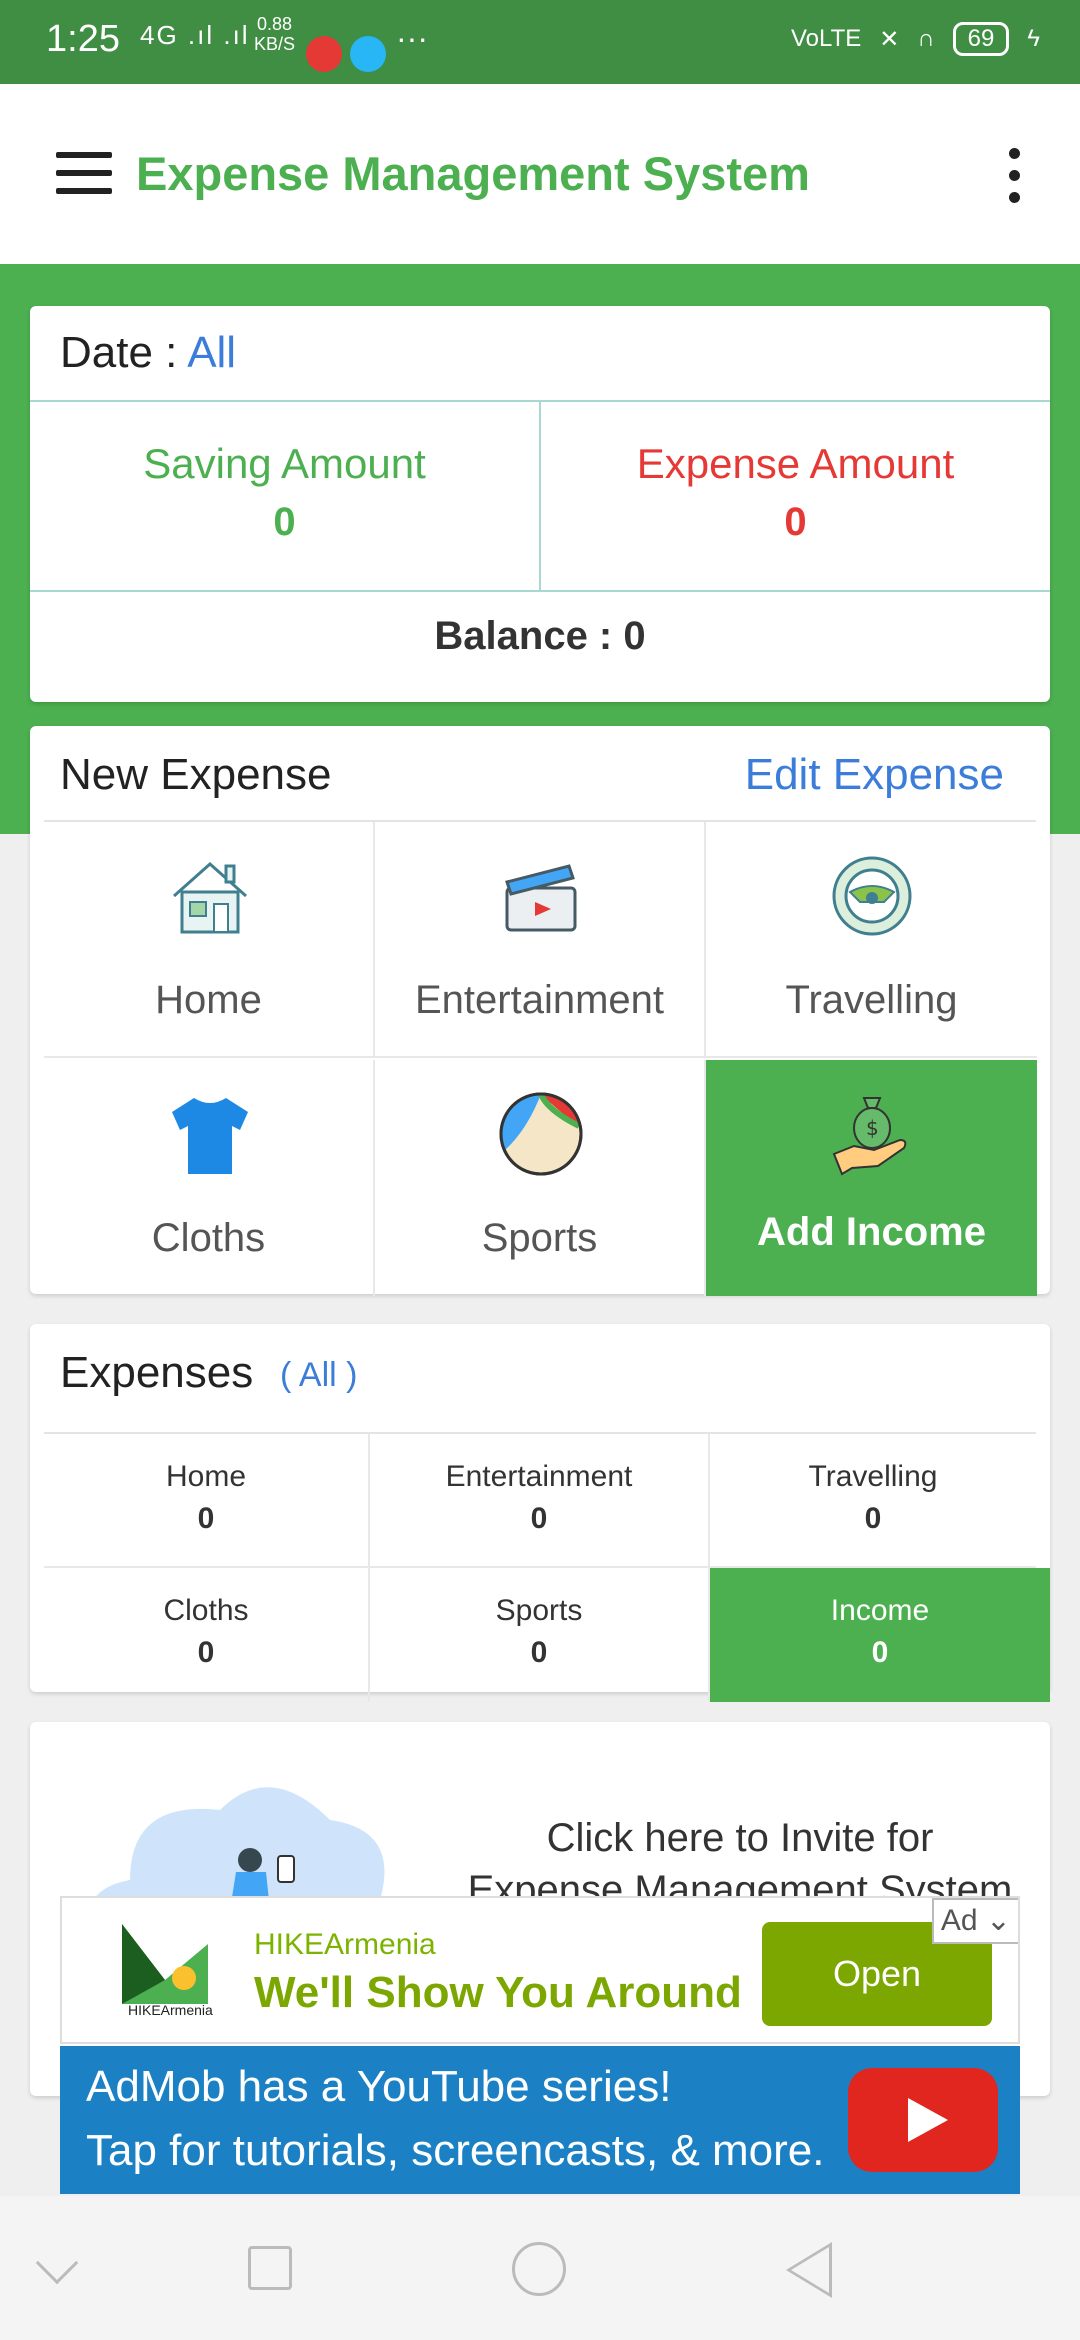 Image resolution: width=1080 pixels, height=2340 pixels. I want to click on expense-cell-travelling: Travelling 0, so click(873, 1501).